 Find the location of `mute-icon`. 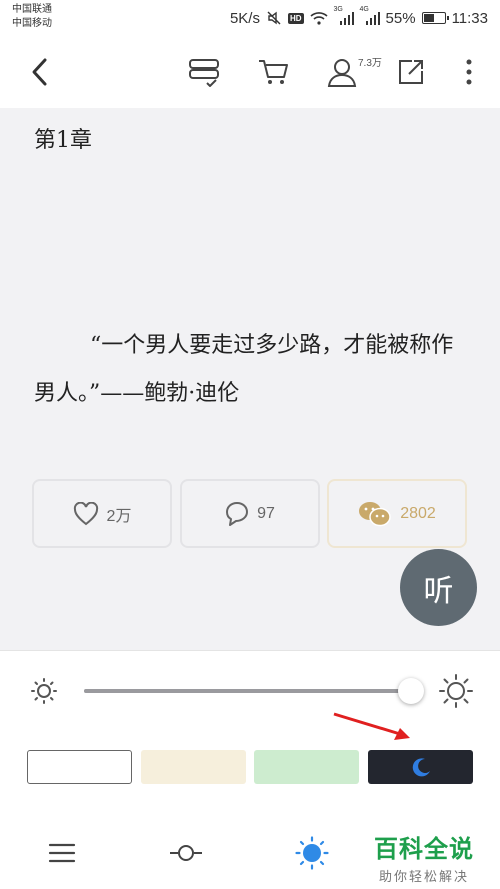

mute-icon is located at coordinates (274, 18).